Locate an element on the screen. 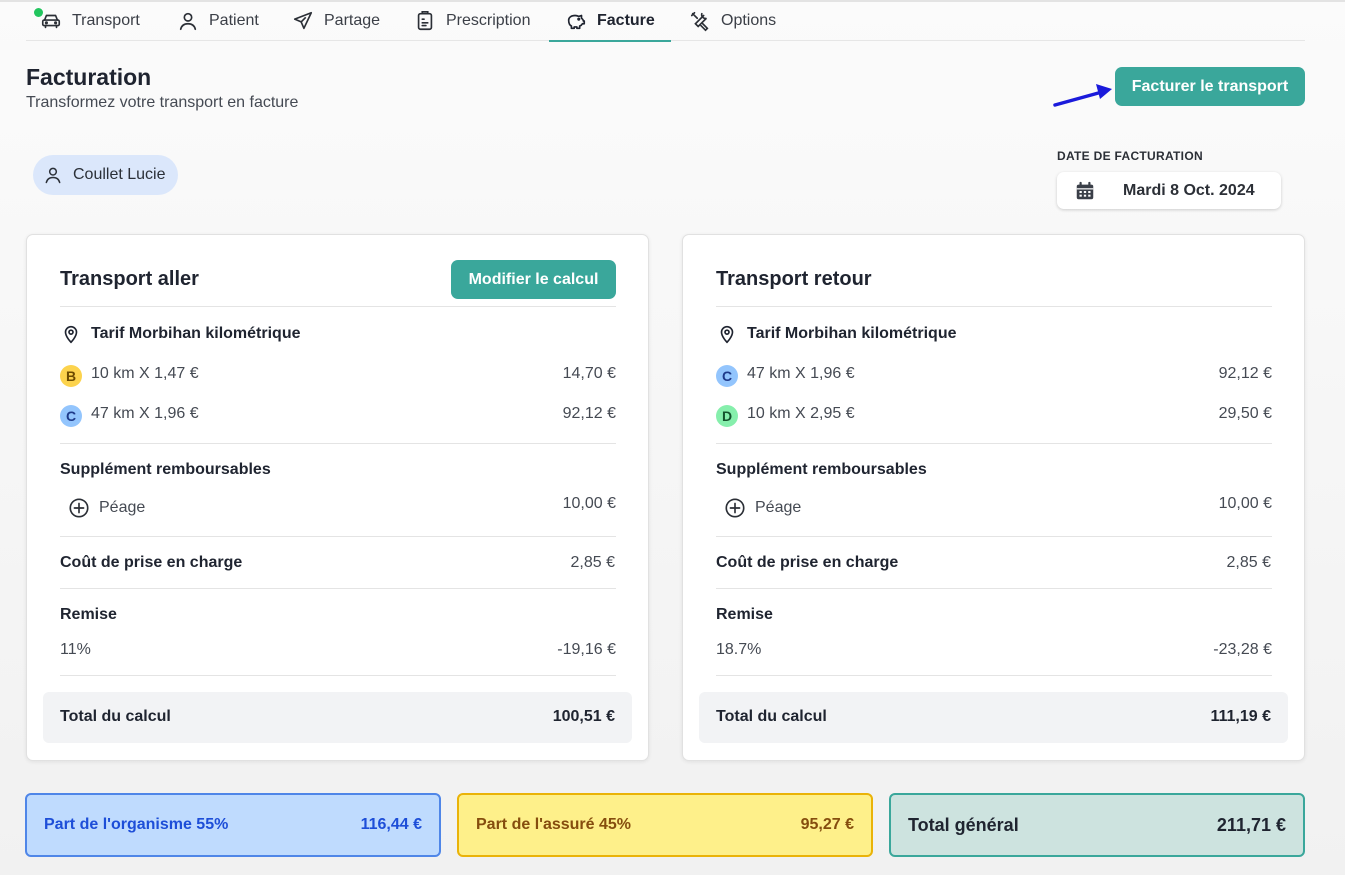  fare-text: 10 km X 1,47 € is located at coordinates (145, 373).